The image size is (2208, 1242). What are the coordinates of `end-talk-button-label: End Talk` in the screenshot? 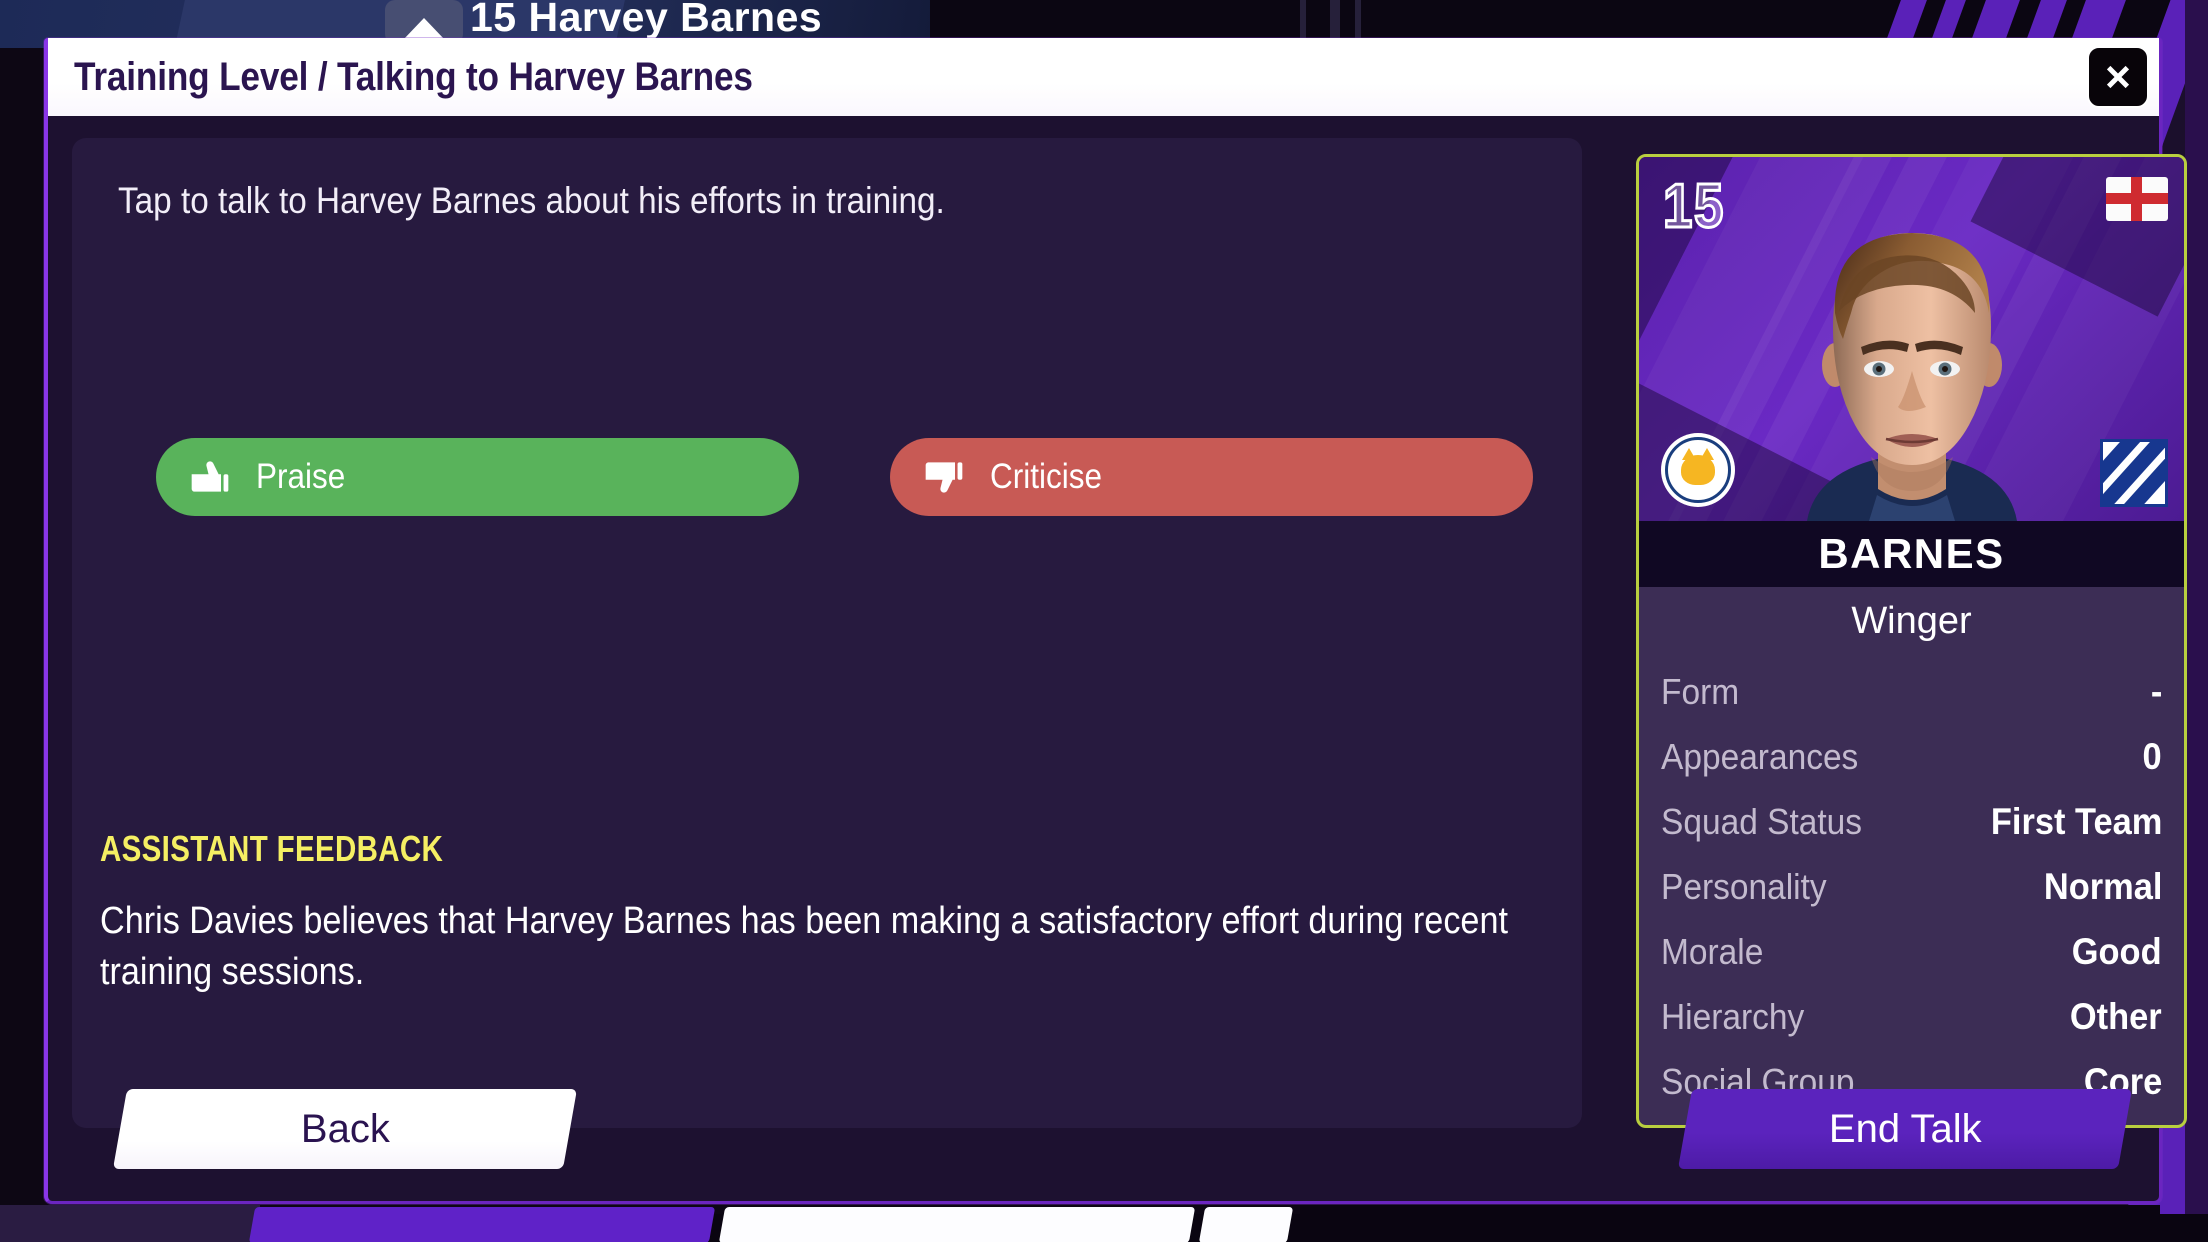 It's located at (1905, 1128).